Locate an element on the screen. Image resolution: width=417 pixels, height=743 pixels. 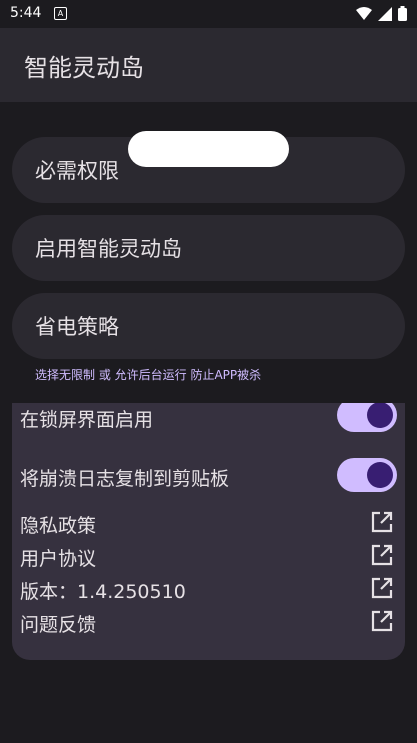
battery-icon is located at coordinates (402, 13).